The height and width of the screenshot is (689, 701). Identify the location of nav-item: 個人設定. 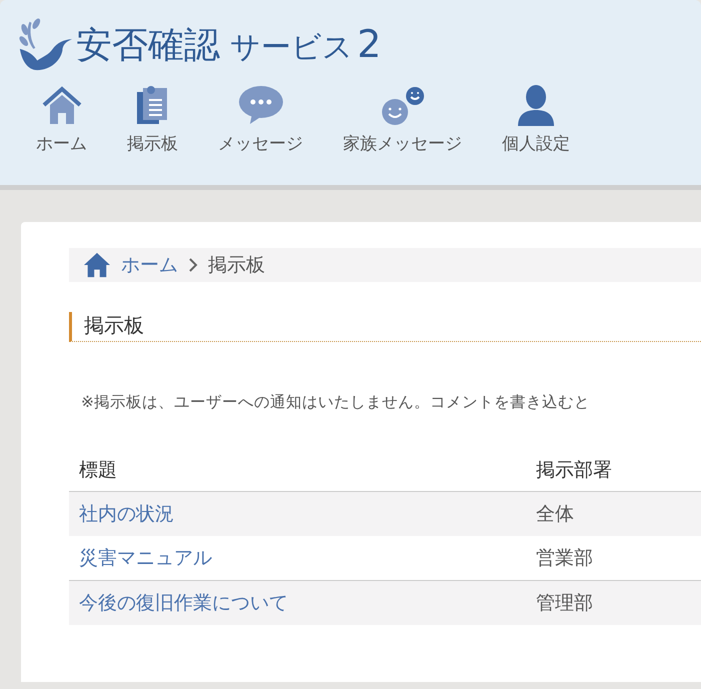
(536, 119).